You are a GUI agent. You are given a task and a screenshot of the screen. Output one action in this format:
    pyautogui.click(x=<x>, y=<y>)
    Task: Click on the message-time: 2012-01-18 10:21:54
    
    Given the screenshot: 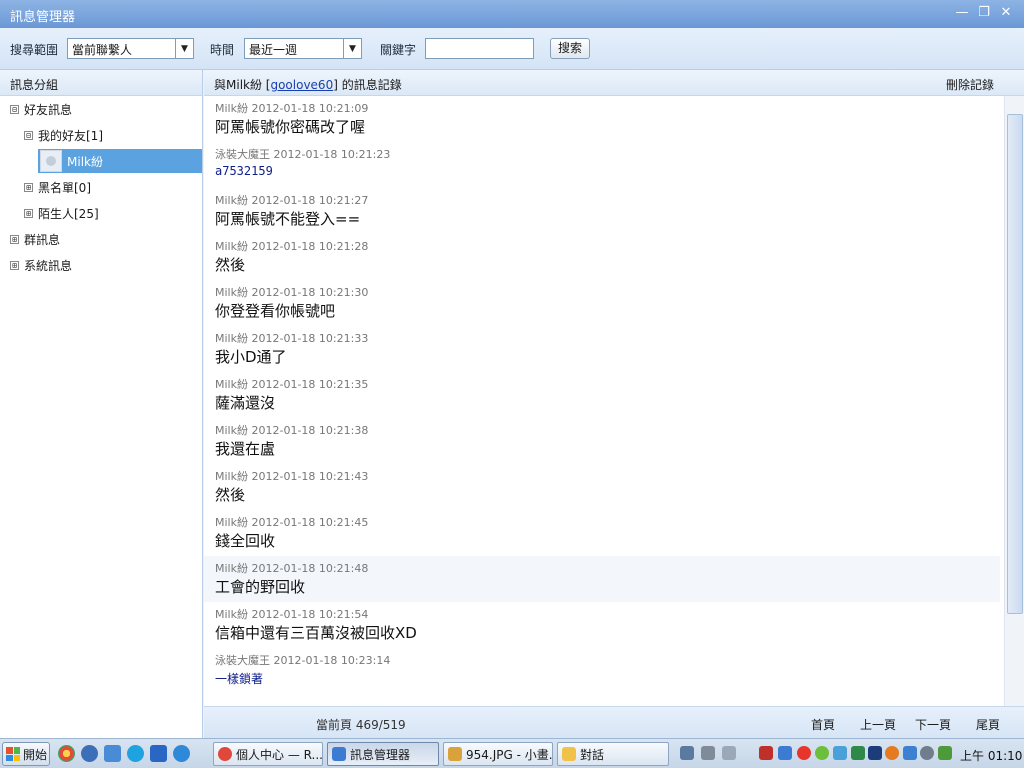 What is the action you would take?
    pyautogui.click(x=310, y=614)
    